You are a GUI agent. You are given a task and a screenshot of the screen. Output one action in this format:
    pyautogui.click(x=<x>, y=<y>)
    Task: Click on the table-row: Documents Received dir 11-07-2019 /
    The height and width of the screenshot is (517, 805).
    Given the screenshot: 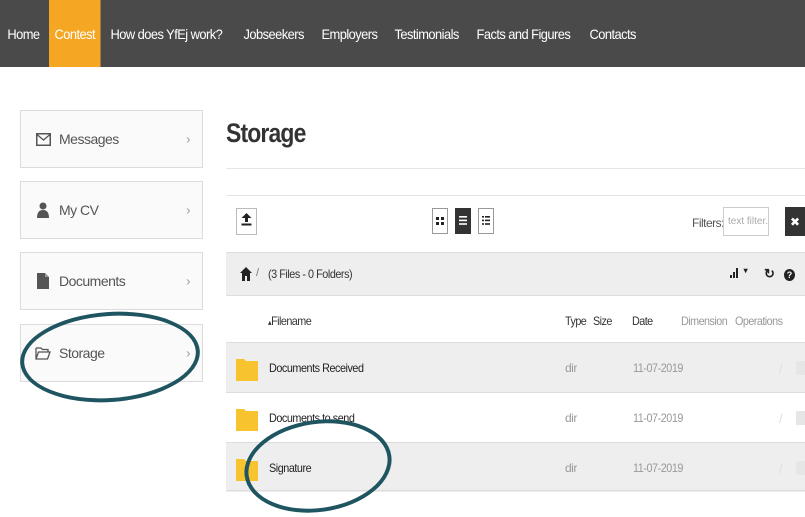 What is the action you would take?
    pyautogui.click(x=515, y=367)
    